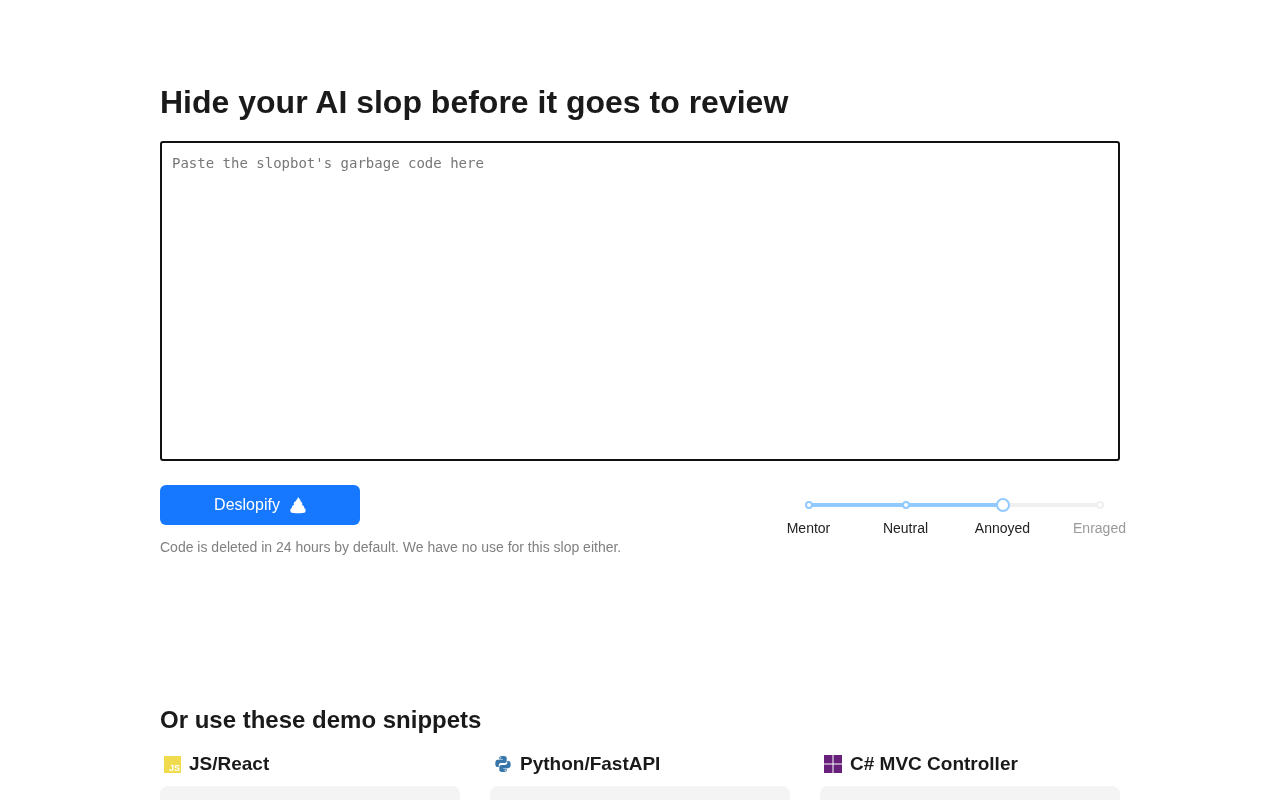 This screenshot has width=1280, height=800. Describe the element at coordinates (475, 102) in the screenshot. I see `page-title: Hide your AI slop before it goes to review` at that location.